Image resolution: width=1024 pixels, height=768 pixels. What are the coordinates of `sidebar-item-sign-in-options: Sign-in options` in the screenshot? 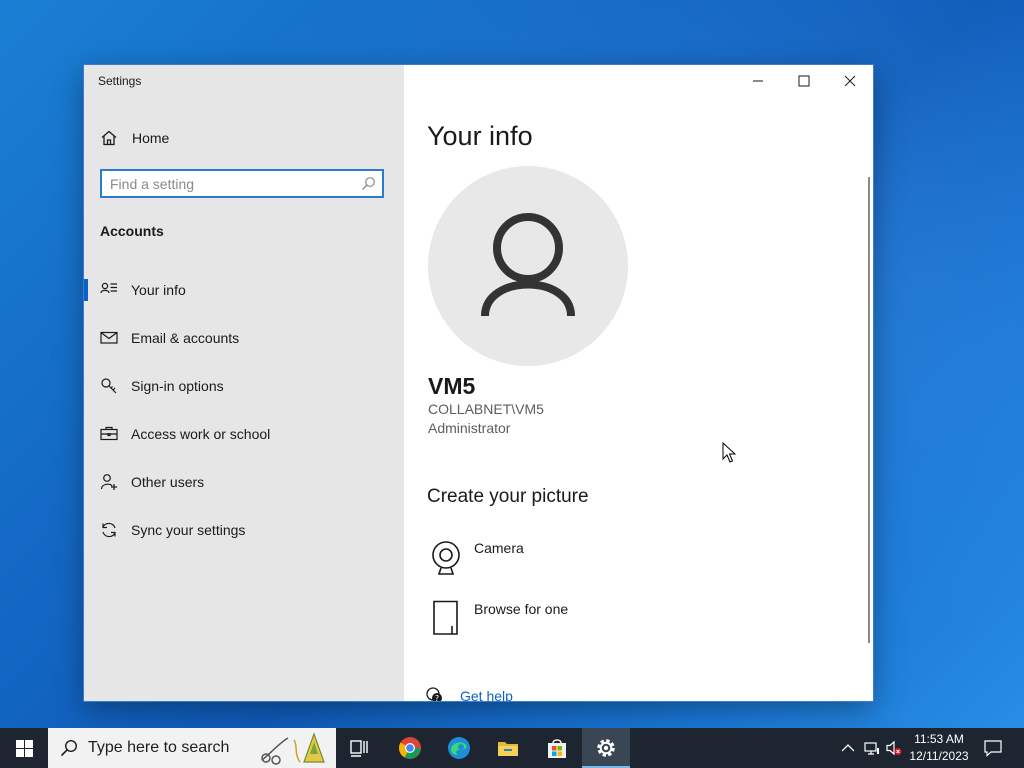 It's located at (244, 386).